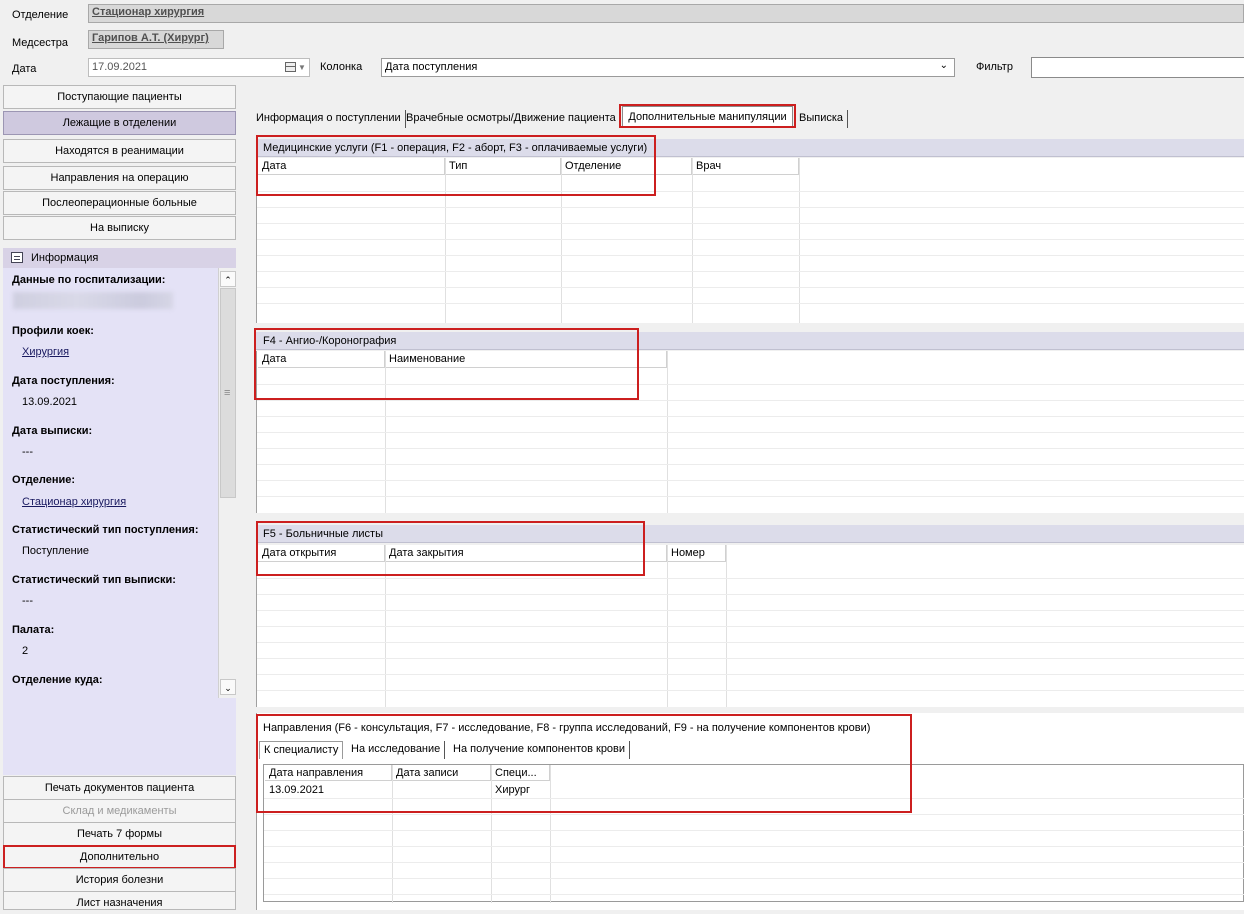 This screenshot has width=1244, height=914. I want to click on left-panel-spacer, so click(119, 736).